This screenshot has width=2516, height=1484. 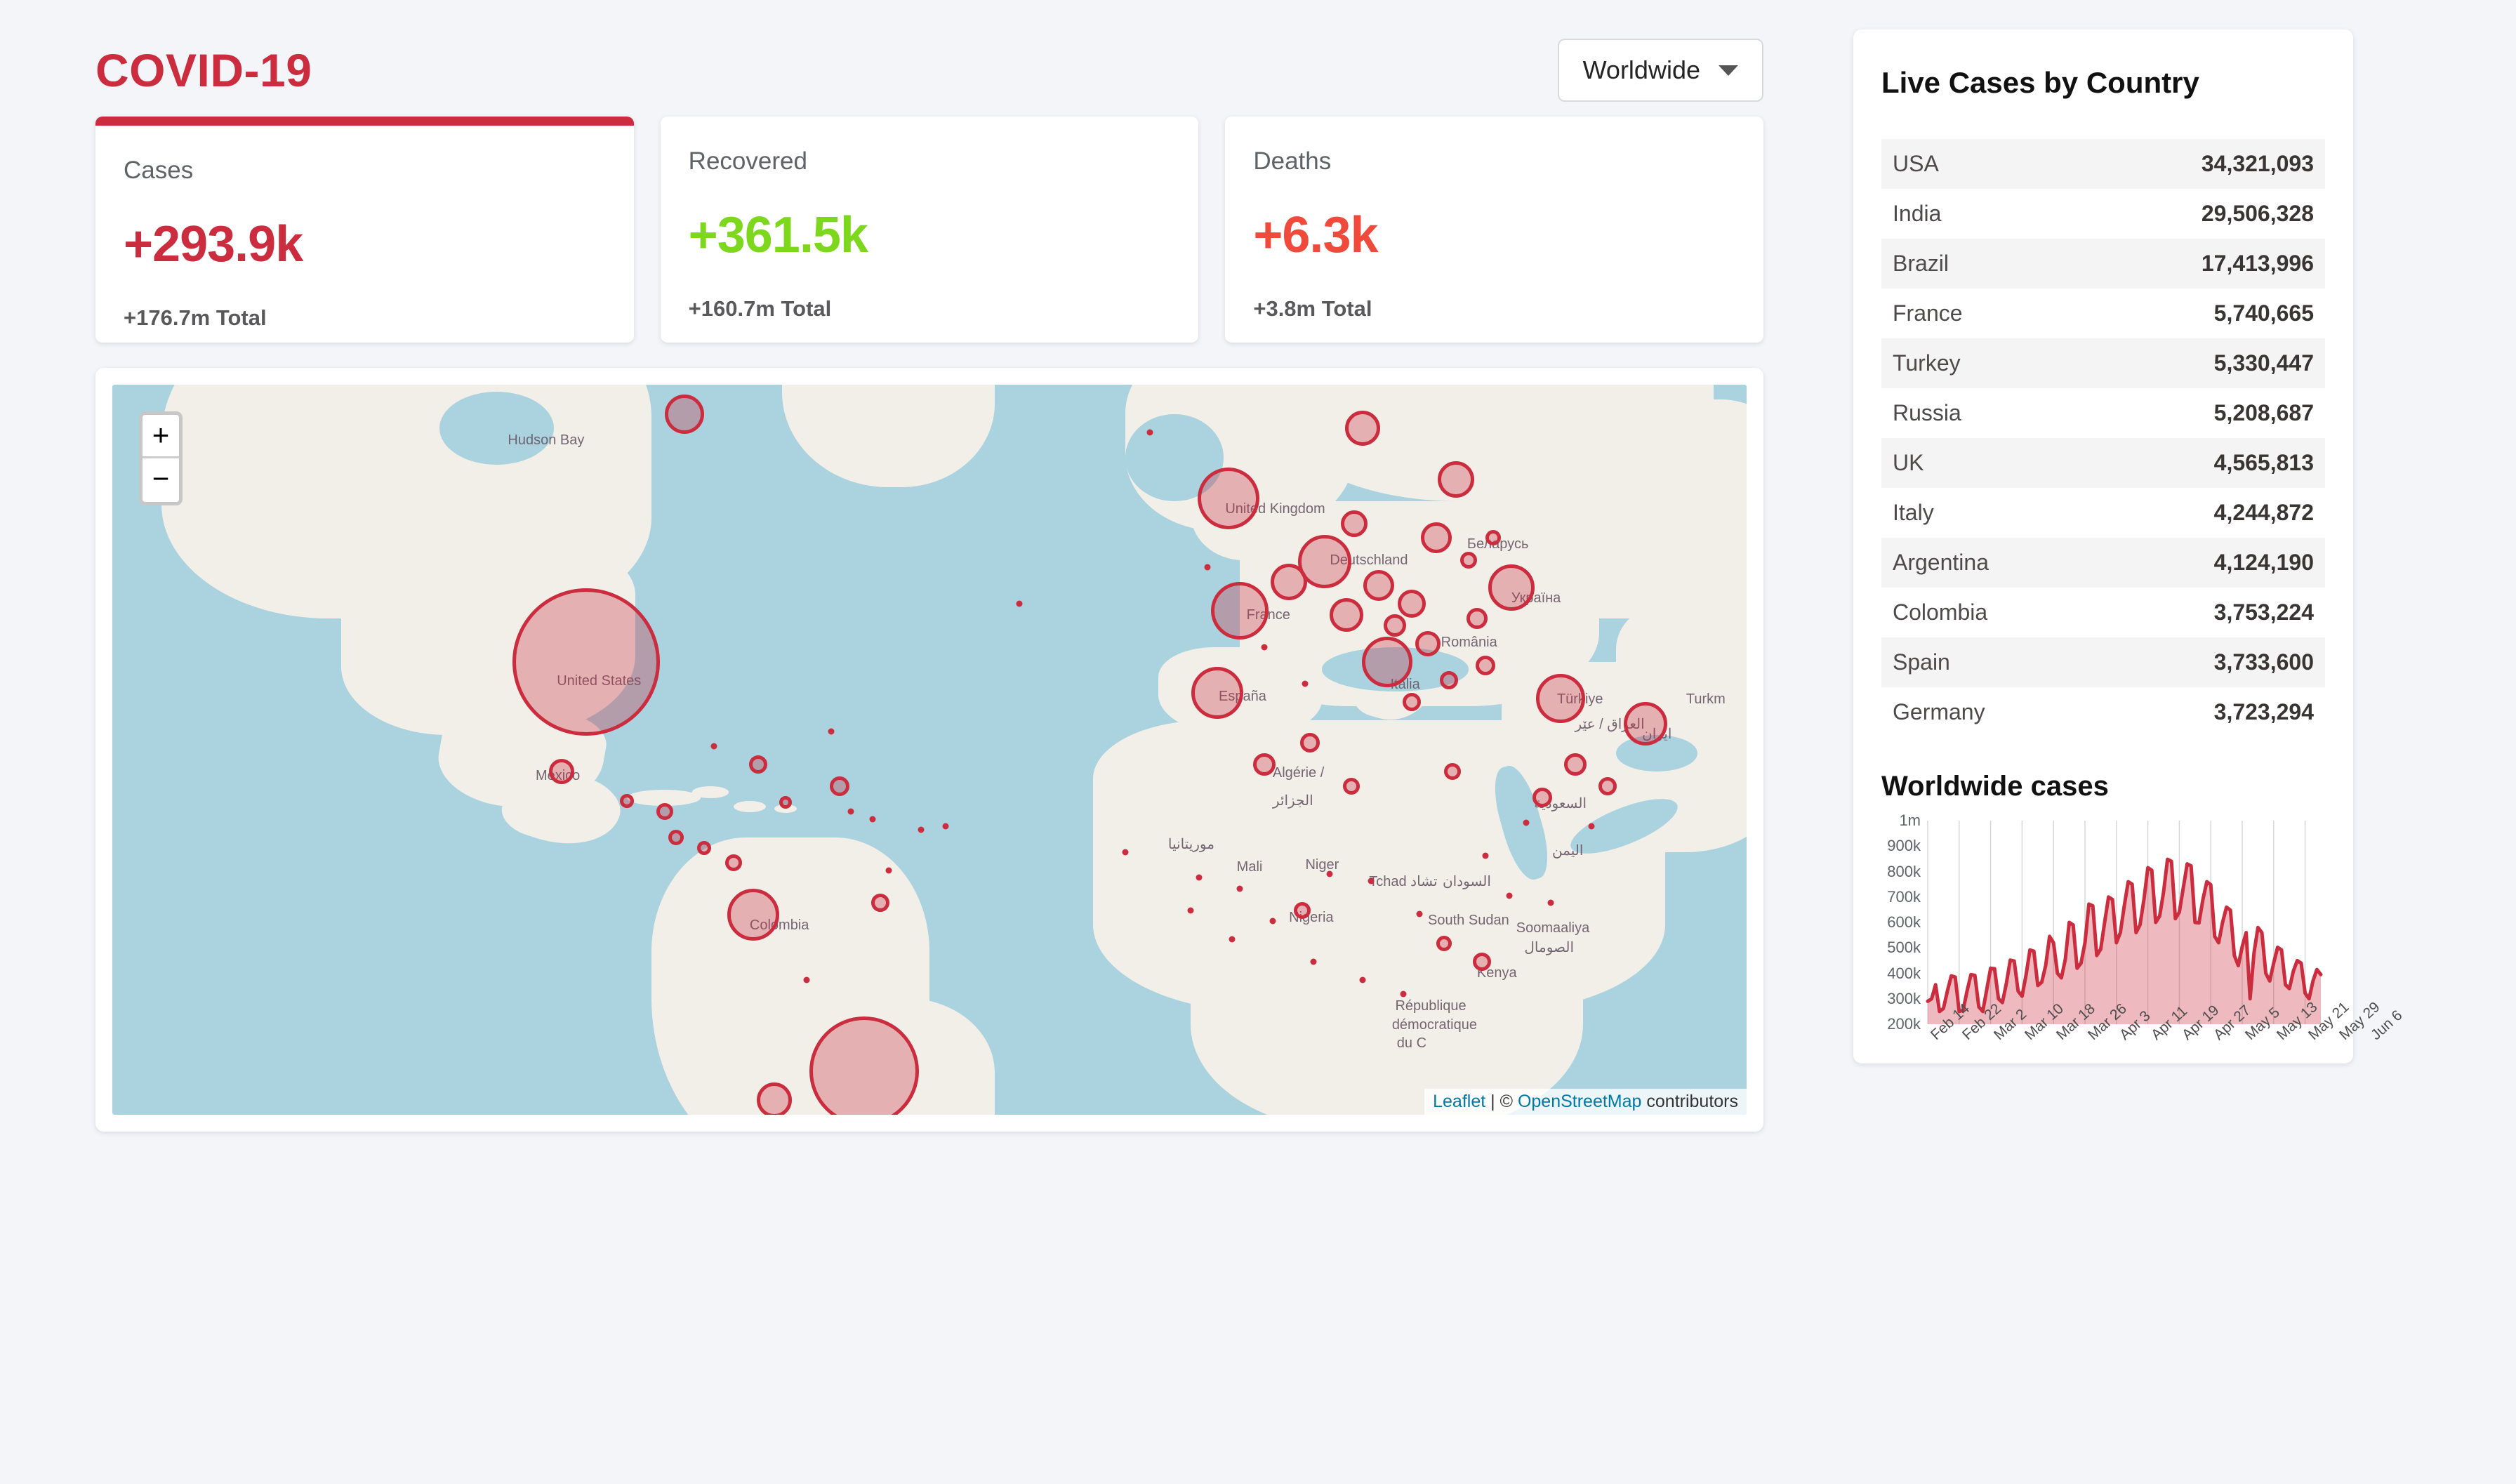 What do you see at coordinates (161, 437) in the screenshot?
I see `zoom-in-button: +` at bounding box center [161, 437].